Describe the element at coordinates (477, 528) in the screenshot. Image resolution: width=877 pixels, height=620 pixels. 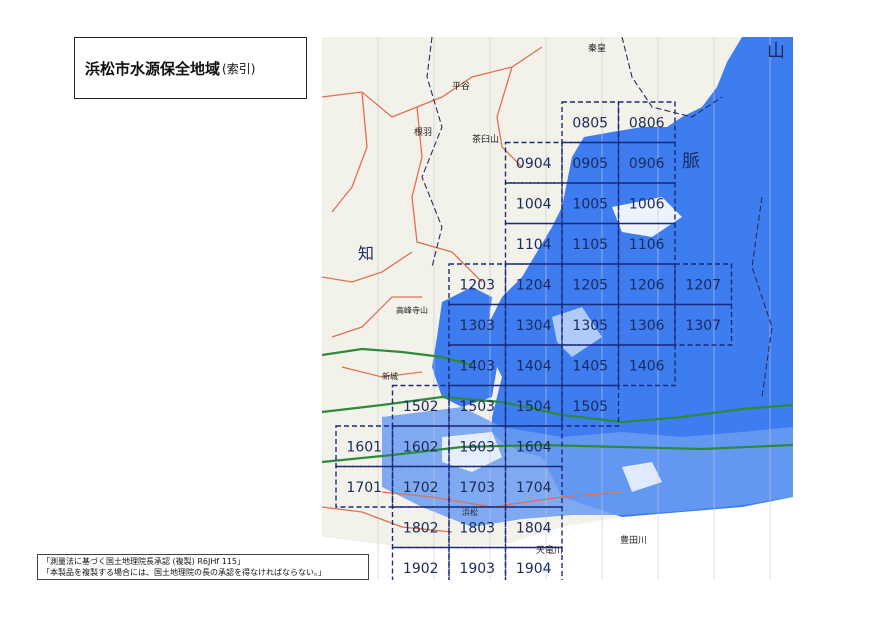
I see `tile-label: 1803` at that location.